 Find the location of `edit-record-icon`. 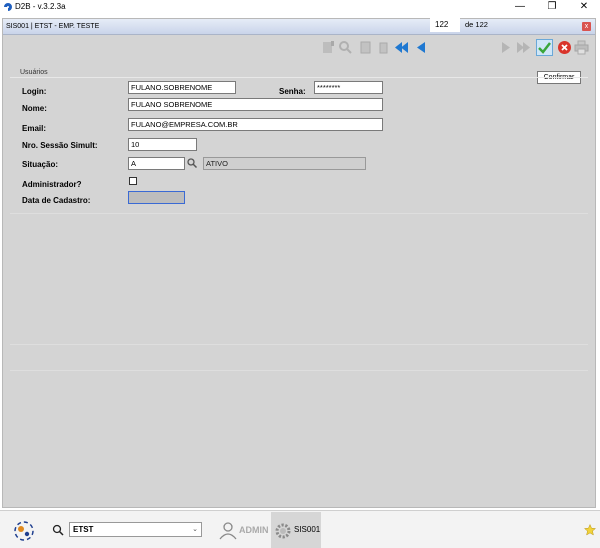

edit-record-icon is located at coordinates (365, 47).